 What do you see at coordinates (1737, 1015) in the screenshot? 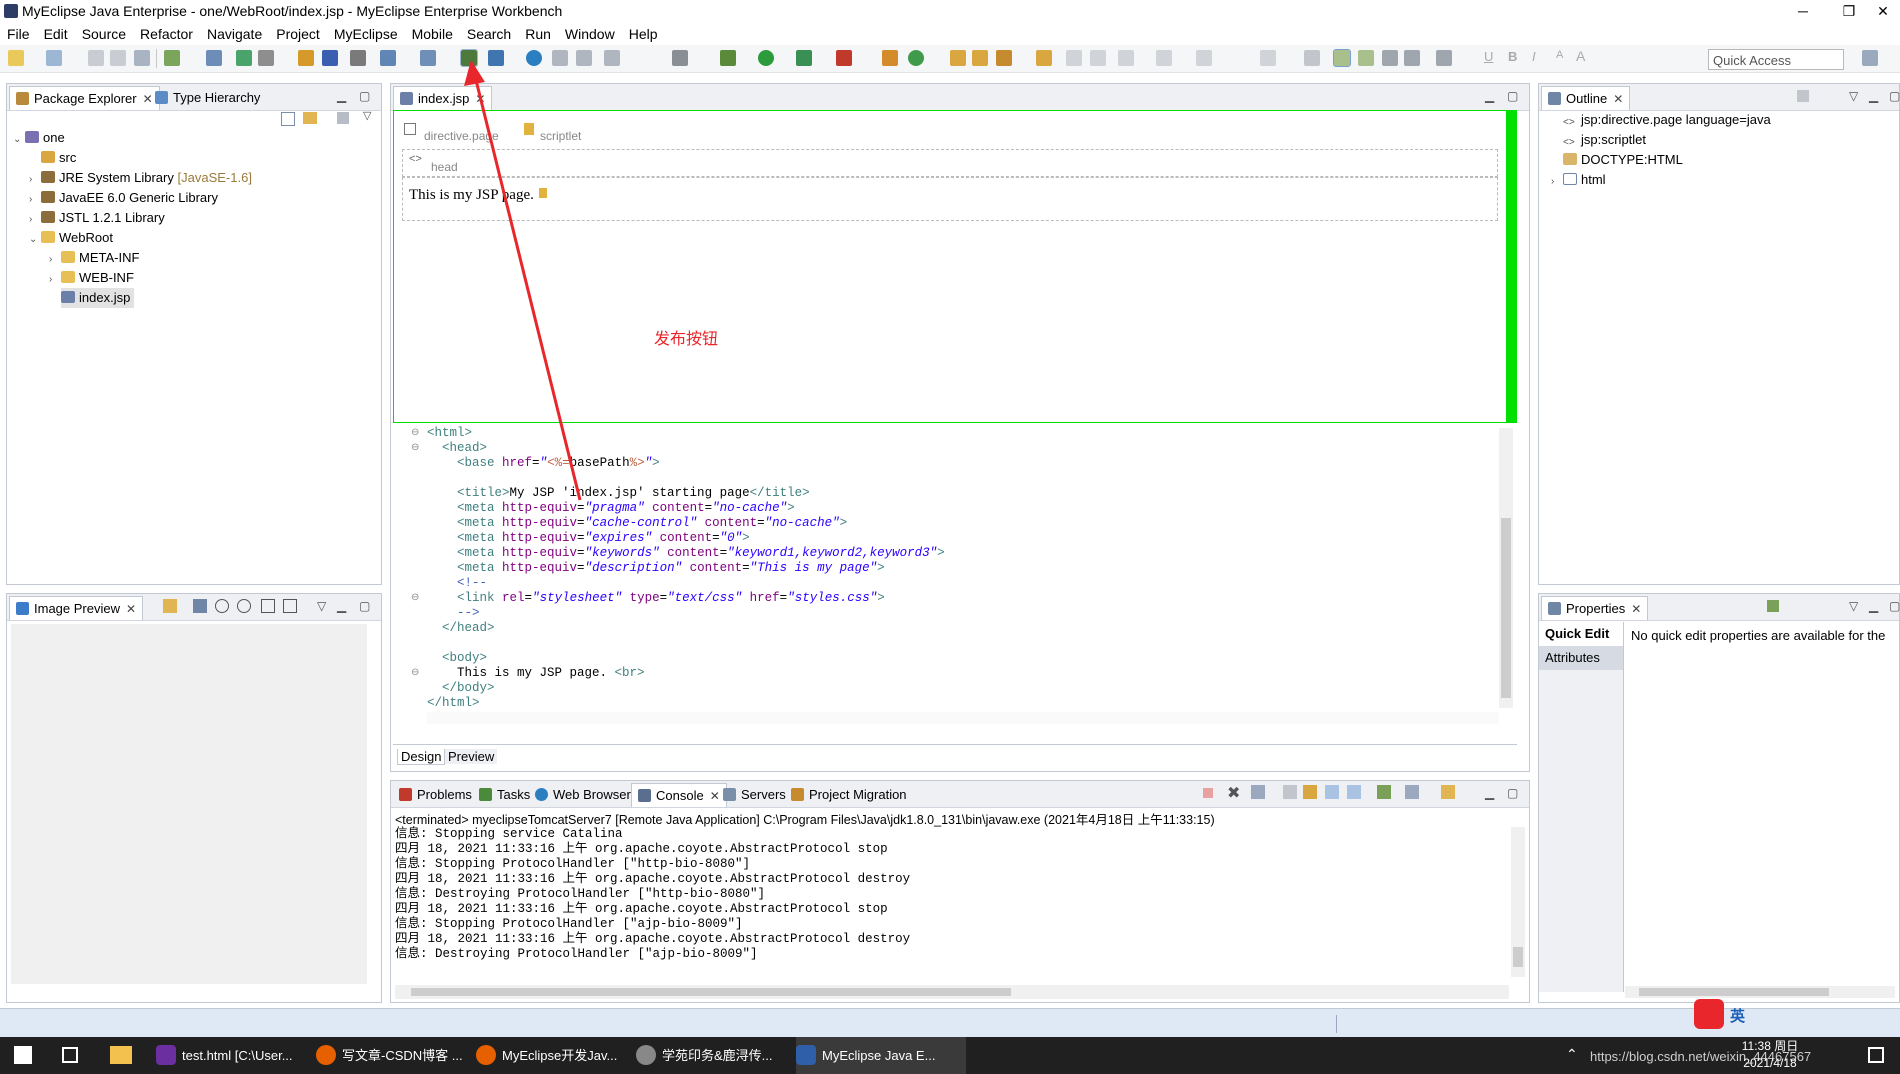
I see `ime-language: 英` at bounding box center [1737, 1015].